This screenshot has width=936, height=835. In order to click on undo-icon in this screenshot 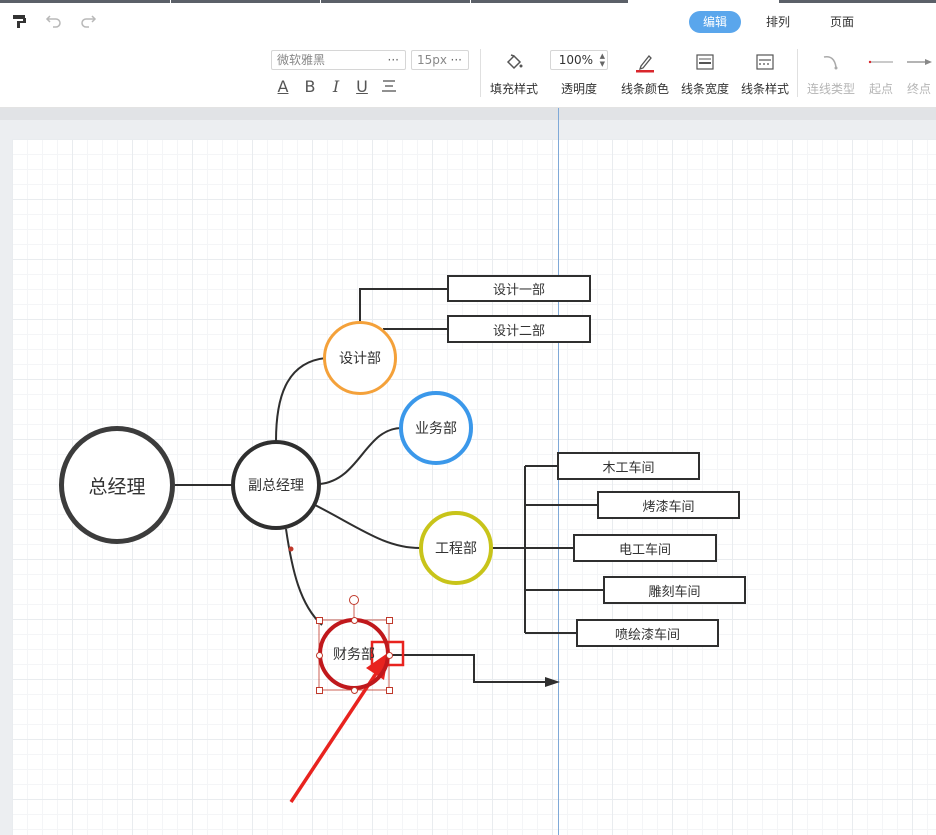, I will do `click(54, 21)`.